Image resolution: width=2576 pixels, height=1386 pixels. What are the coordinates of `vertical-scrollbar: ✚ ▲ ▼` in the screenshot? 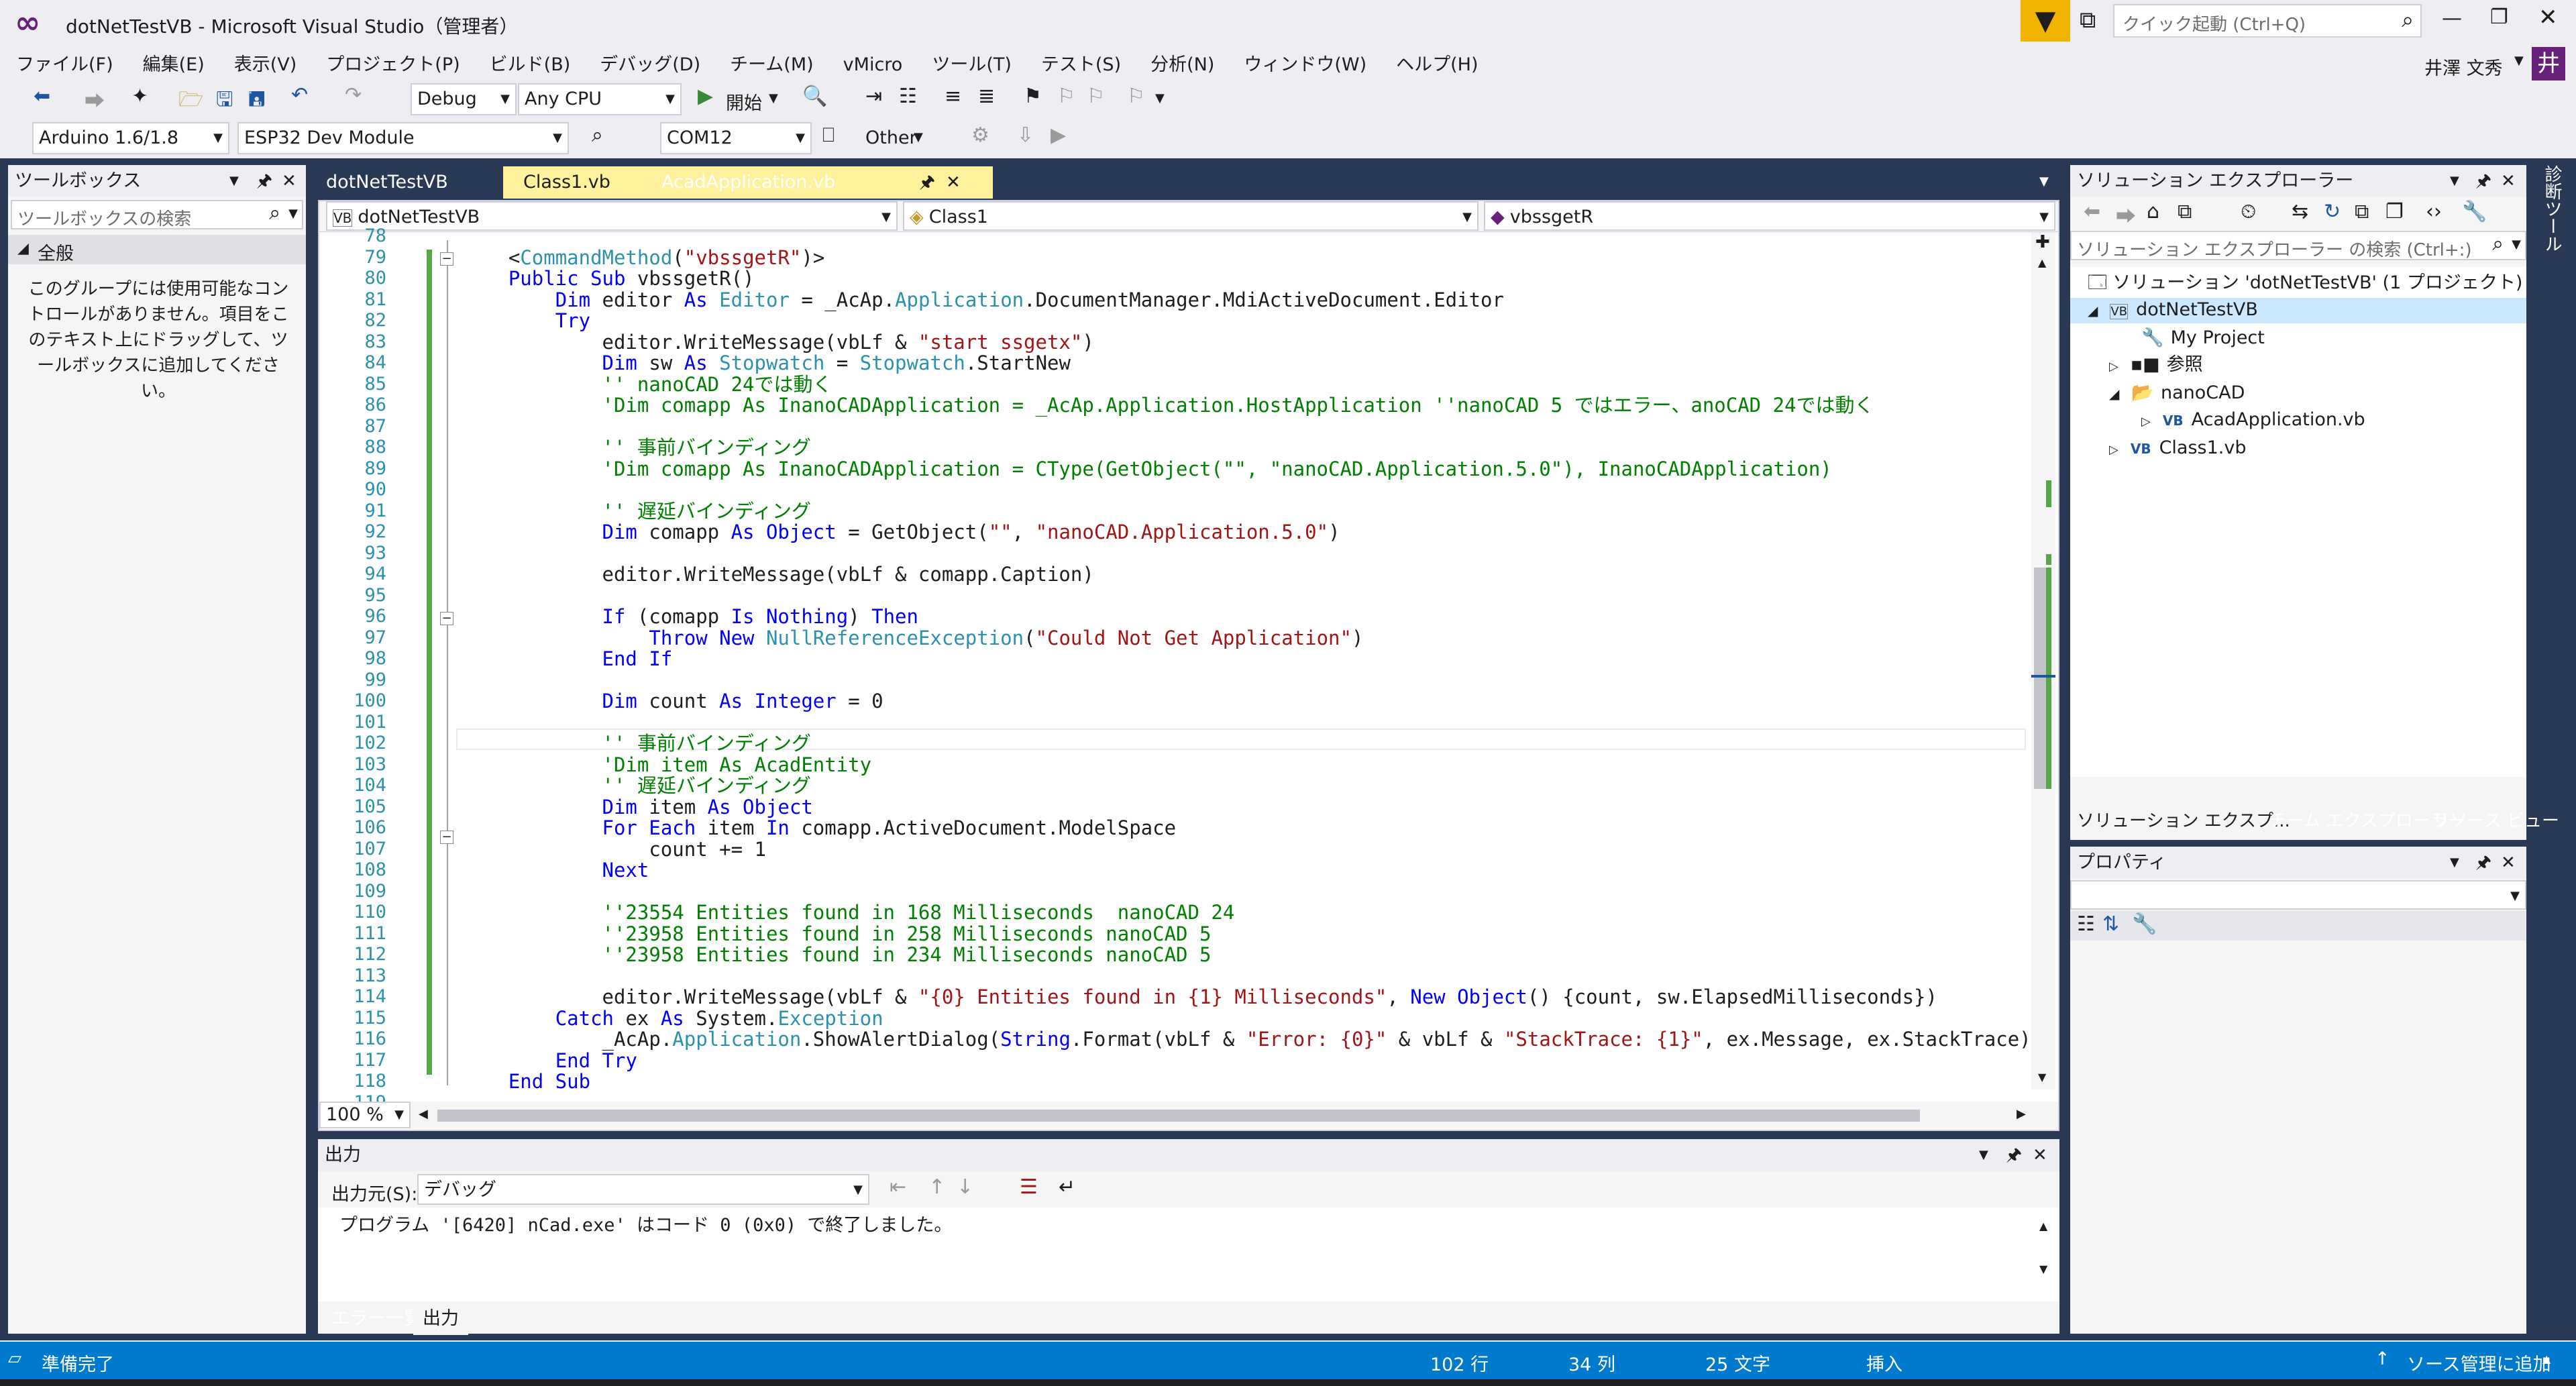 It's located at (2043, 660).